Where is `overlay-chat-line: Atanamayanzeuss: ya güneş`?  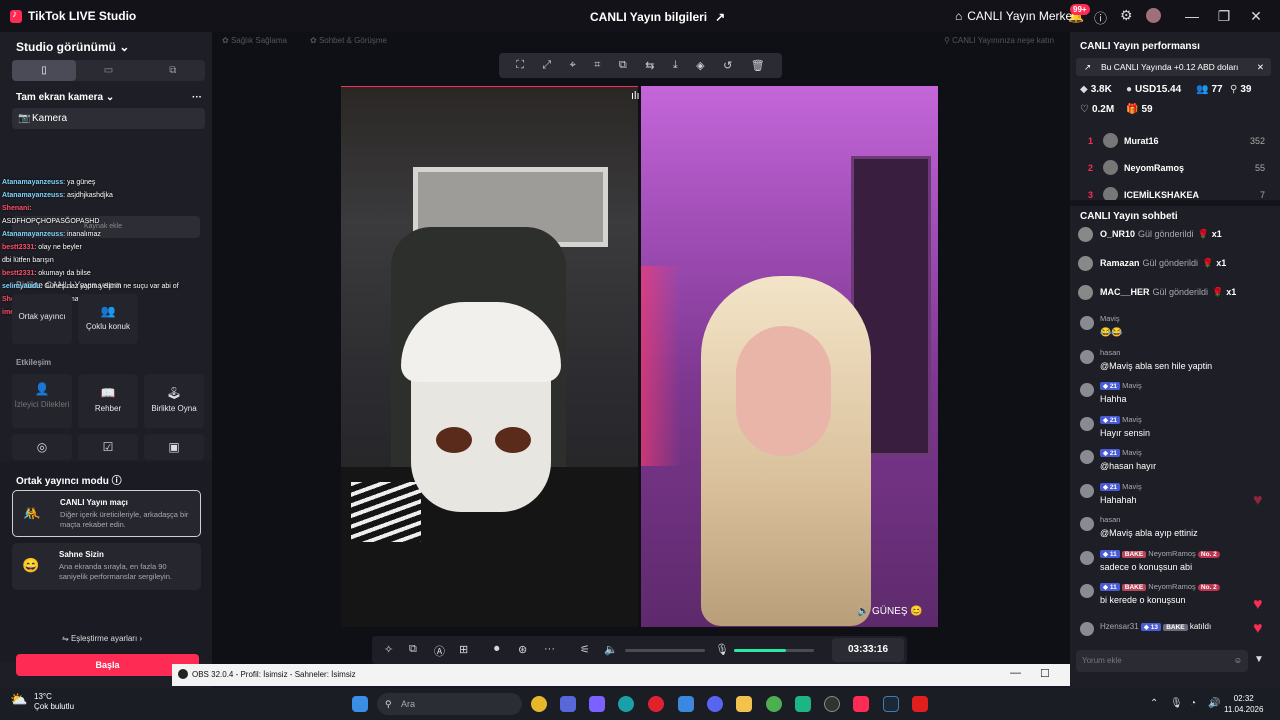 overlay-chat-line: Atanamayanzeuss: ya güneş is located at coordinates (102, 182).